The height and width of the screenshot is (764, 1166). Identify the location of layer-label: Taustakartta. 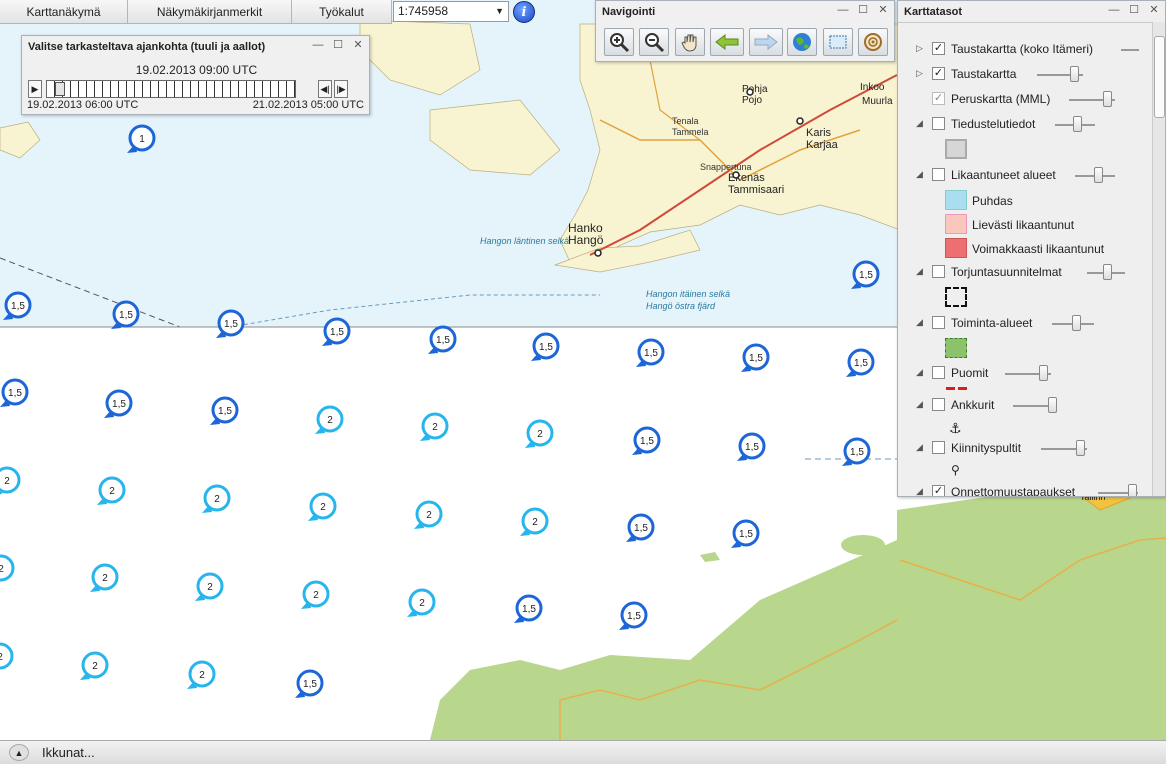
(984, 74).